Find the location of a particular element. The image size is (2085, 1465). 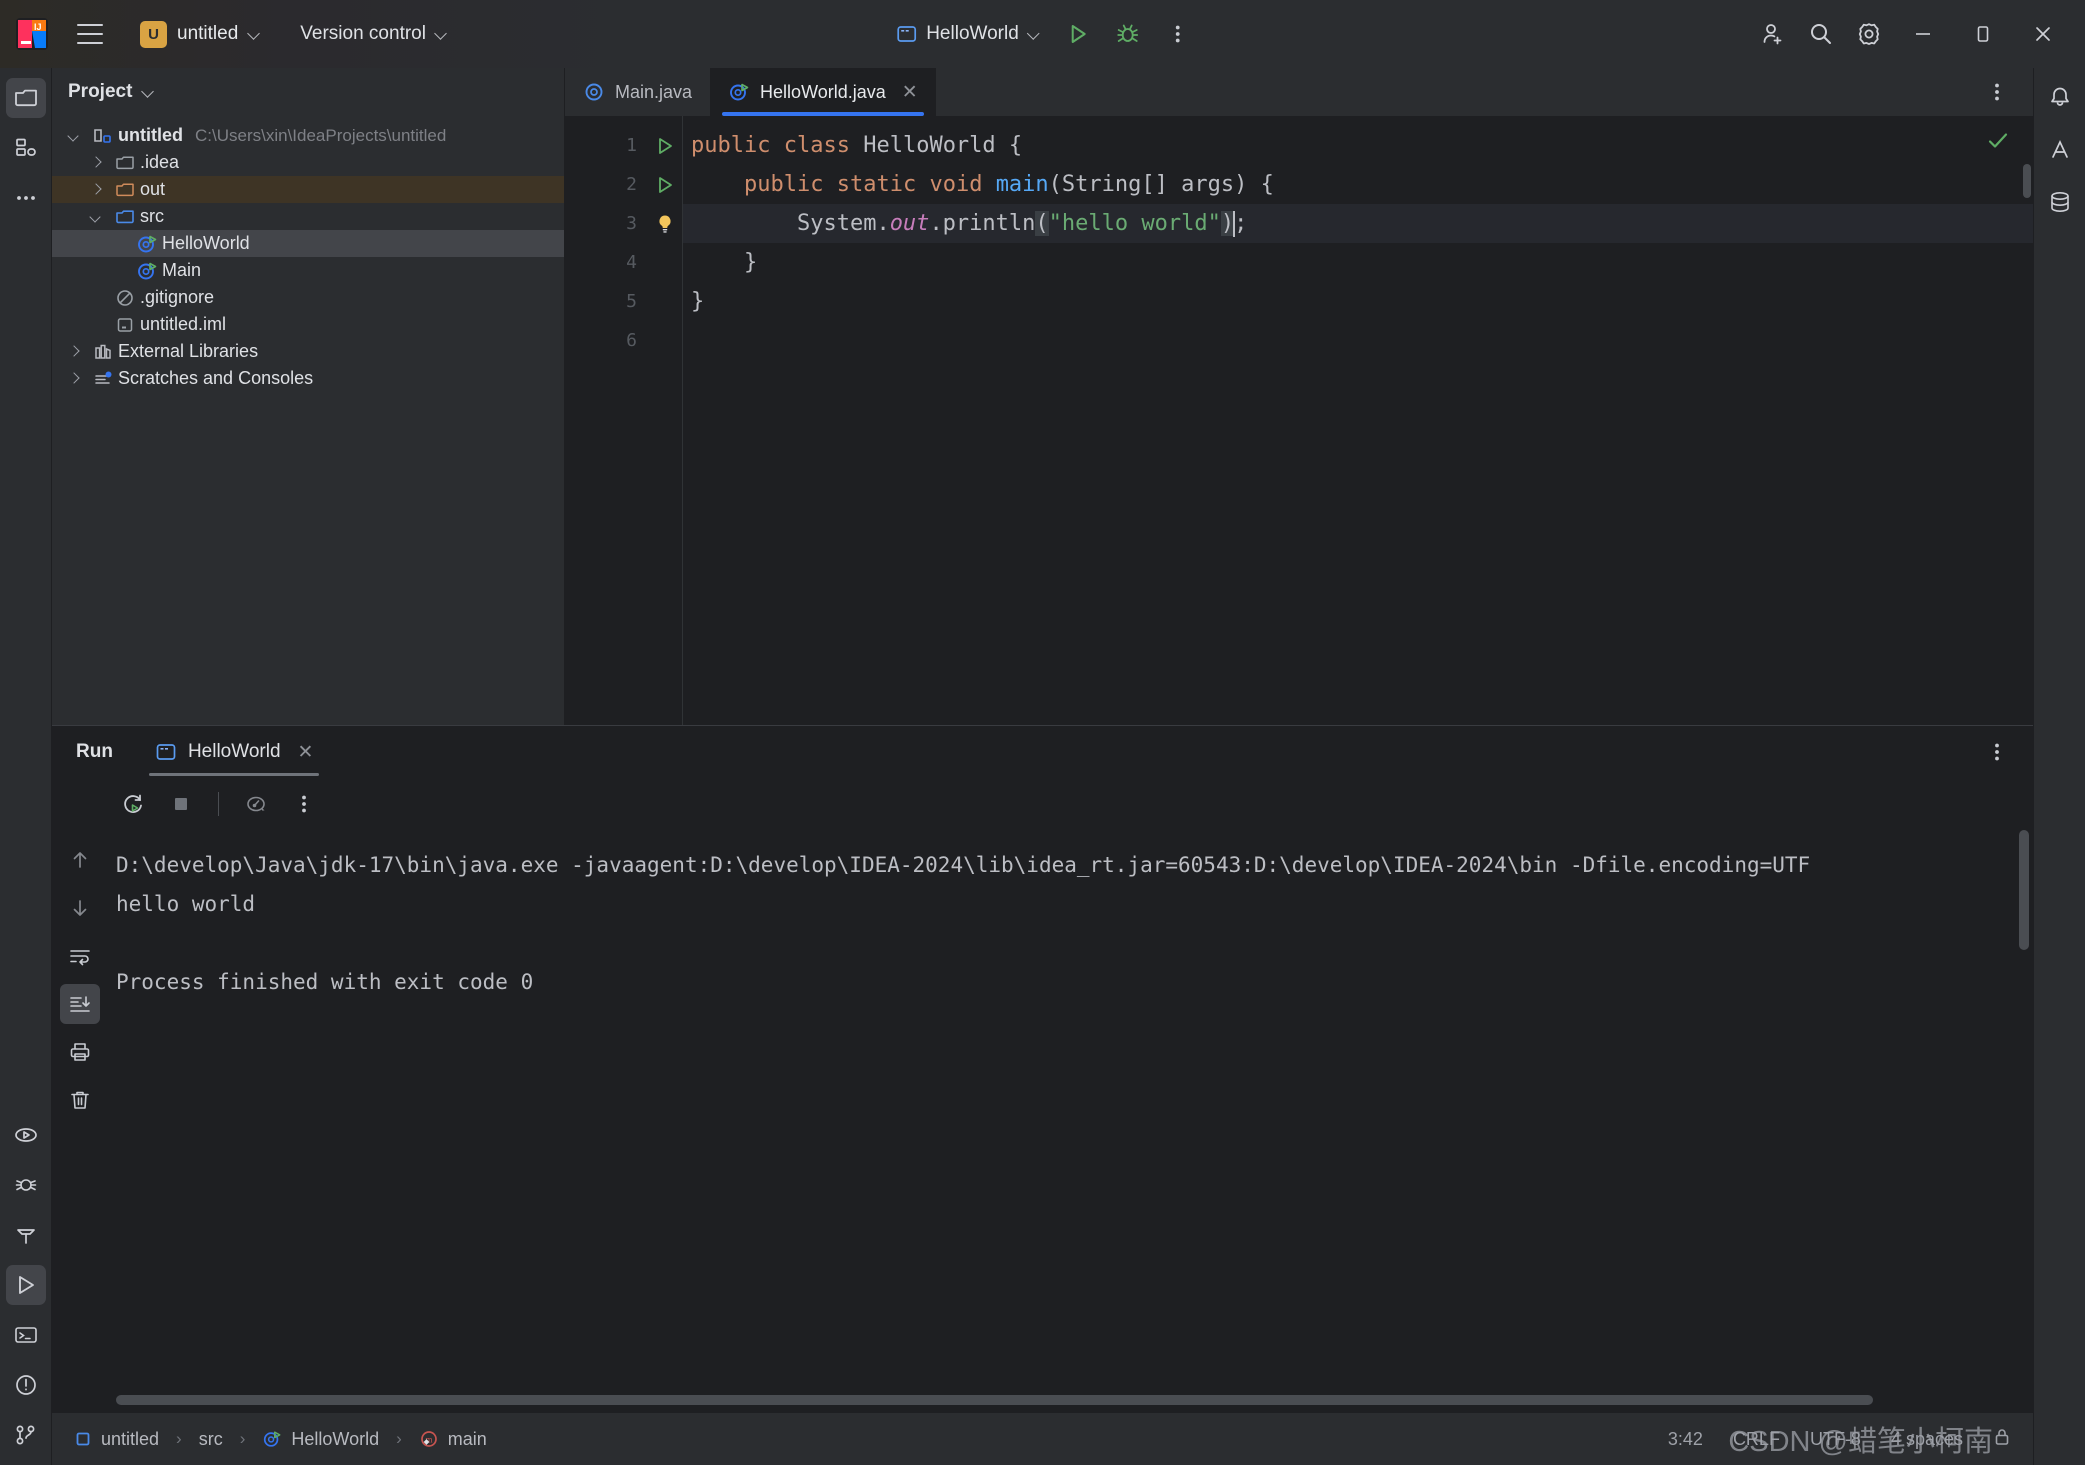

editor-scrollbar is located at coordinates (2027, 181).